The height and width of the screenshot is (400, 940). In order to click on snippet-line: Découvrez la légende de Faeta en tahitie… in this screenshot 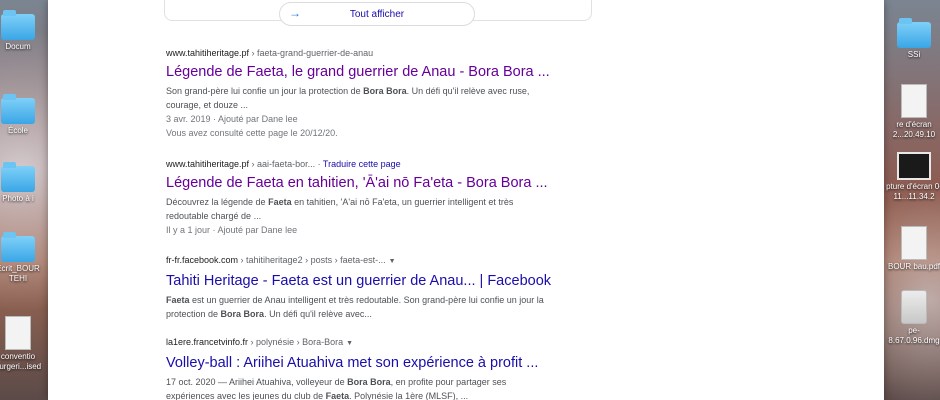, I will do `click(356, 202)`.